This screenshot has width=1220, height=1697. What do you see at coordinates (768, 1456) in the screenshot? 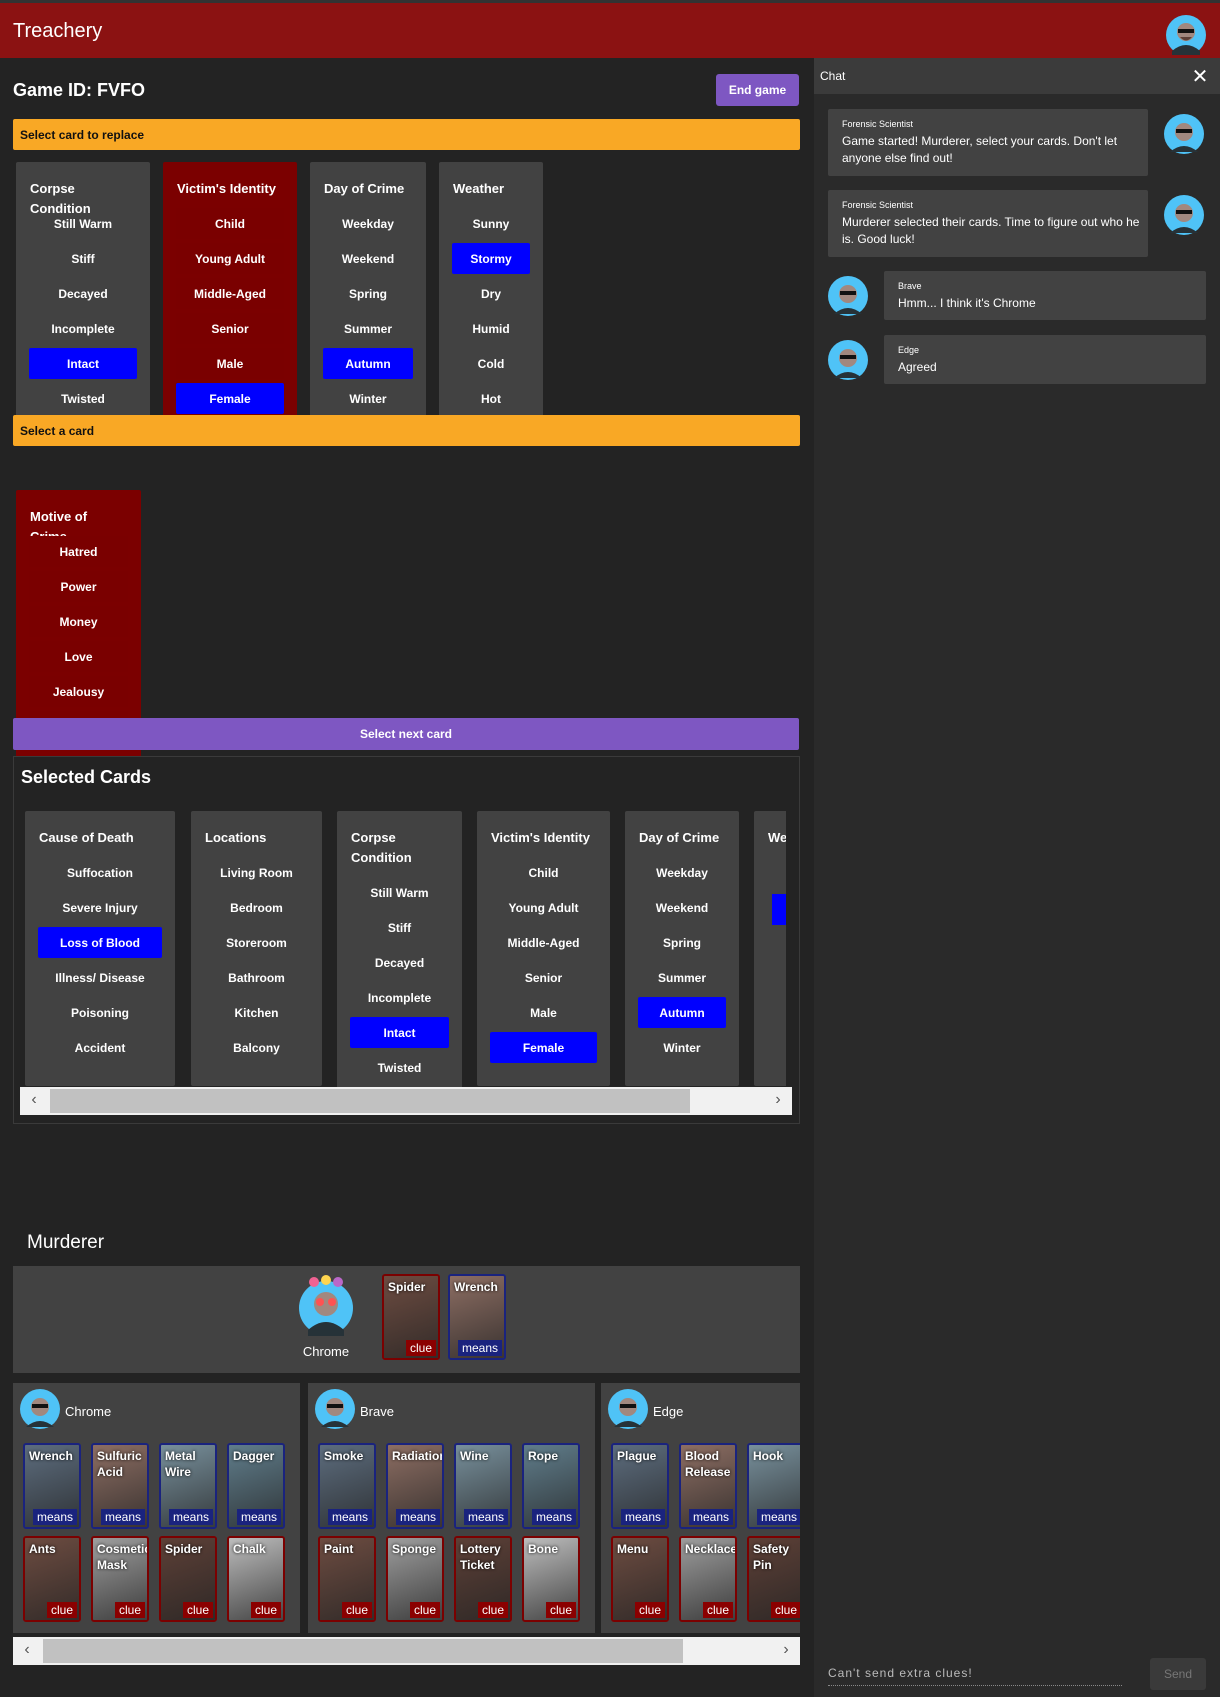
I see `card-name: Hook` at bounding box center [768, 1456].